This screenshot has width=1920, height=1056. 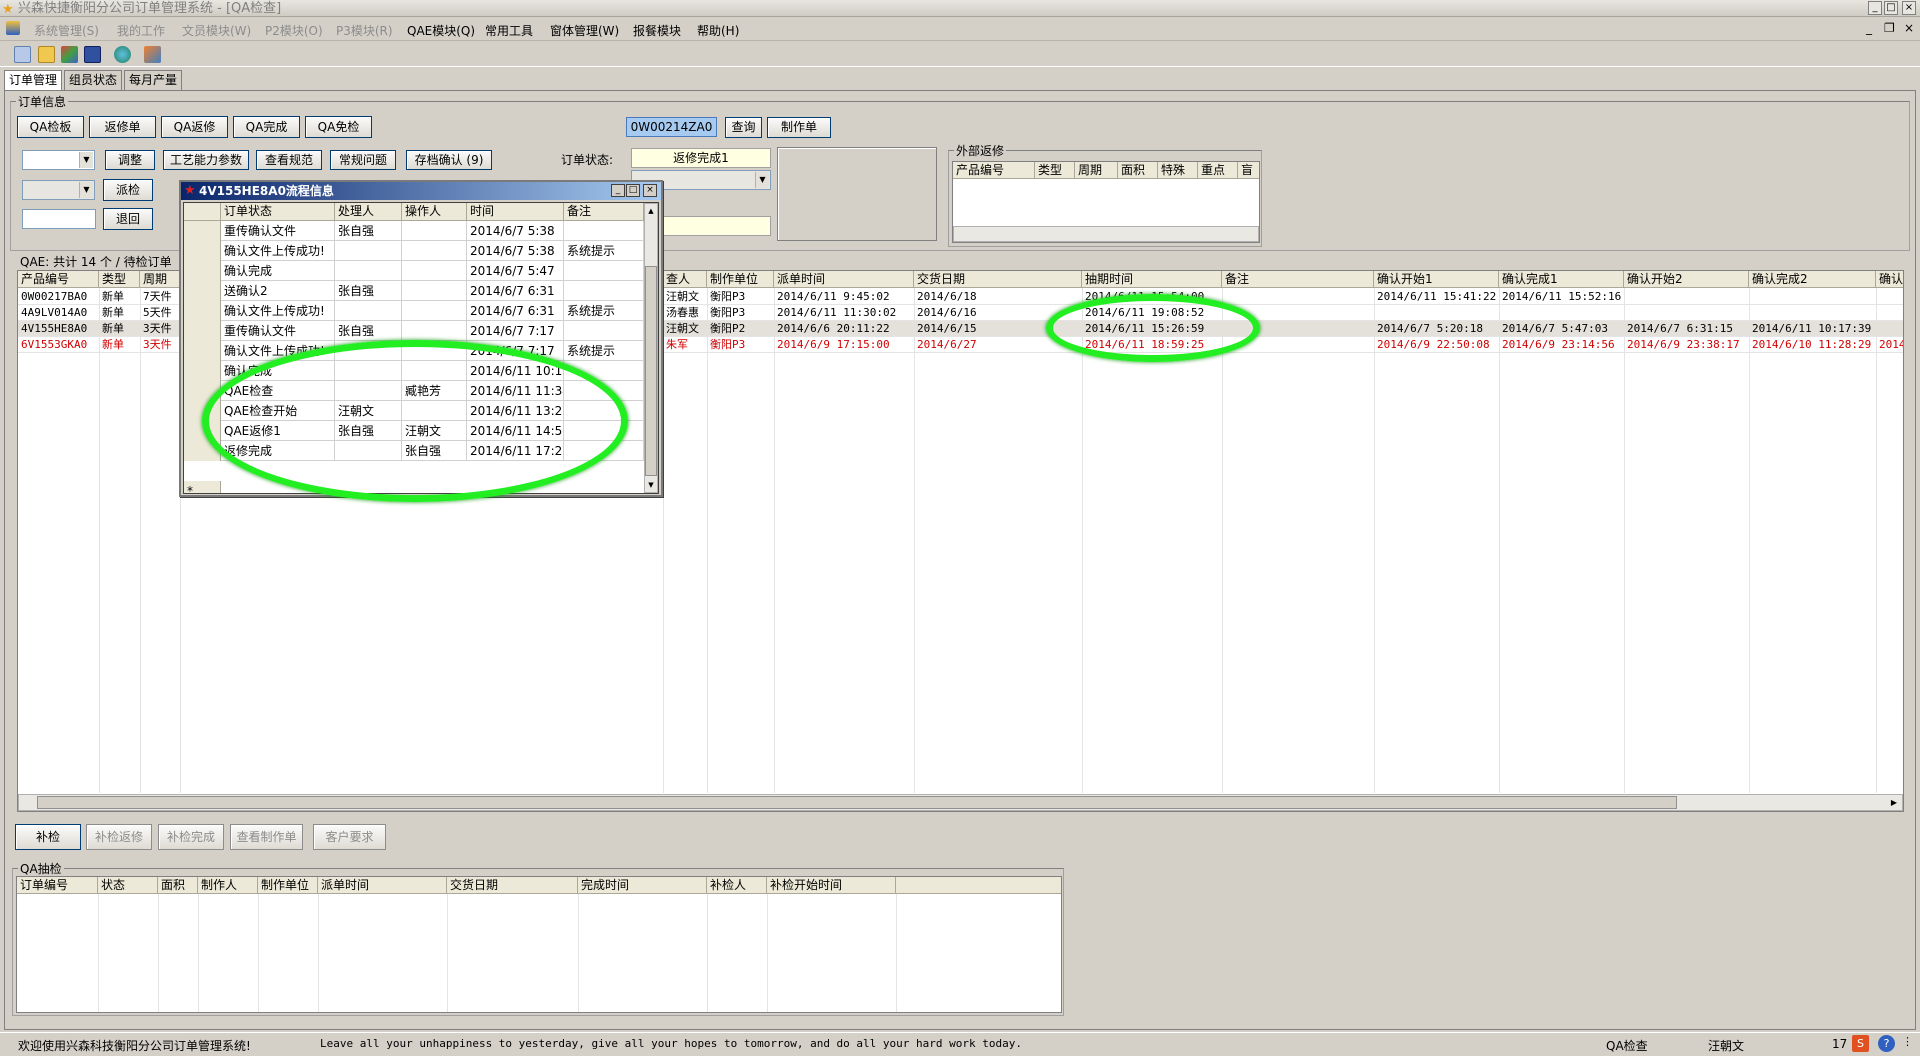 I want to click on menu-item: 系统管理(S), so click(x=66, y=30).